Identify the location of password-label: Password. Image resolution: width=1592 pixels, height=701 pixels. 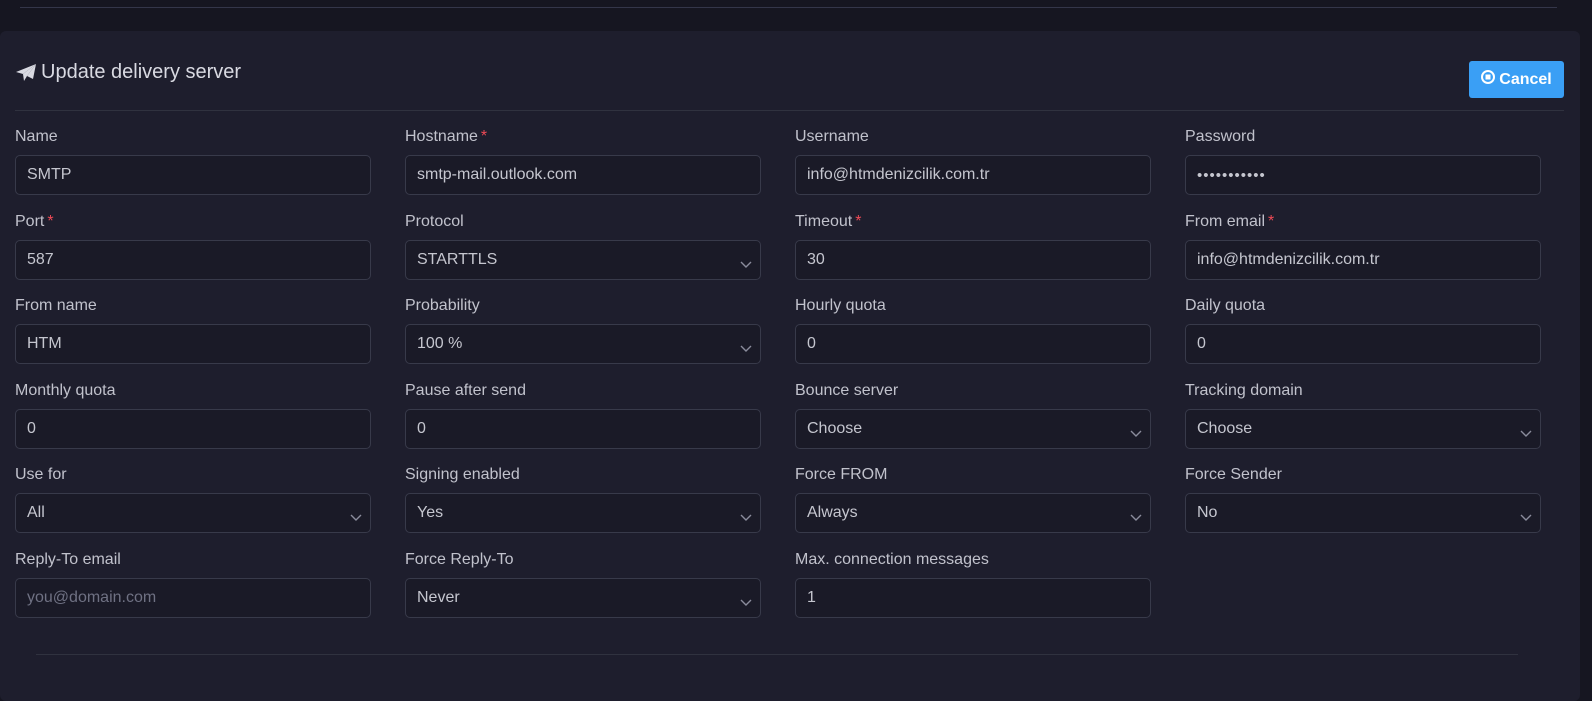
(1363, 136).